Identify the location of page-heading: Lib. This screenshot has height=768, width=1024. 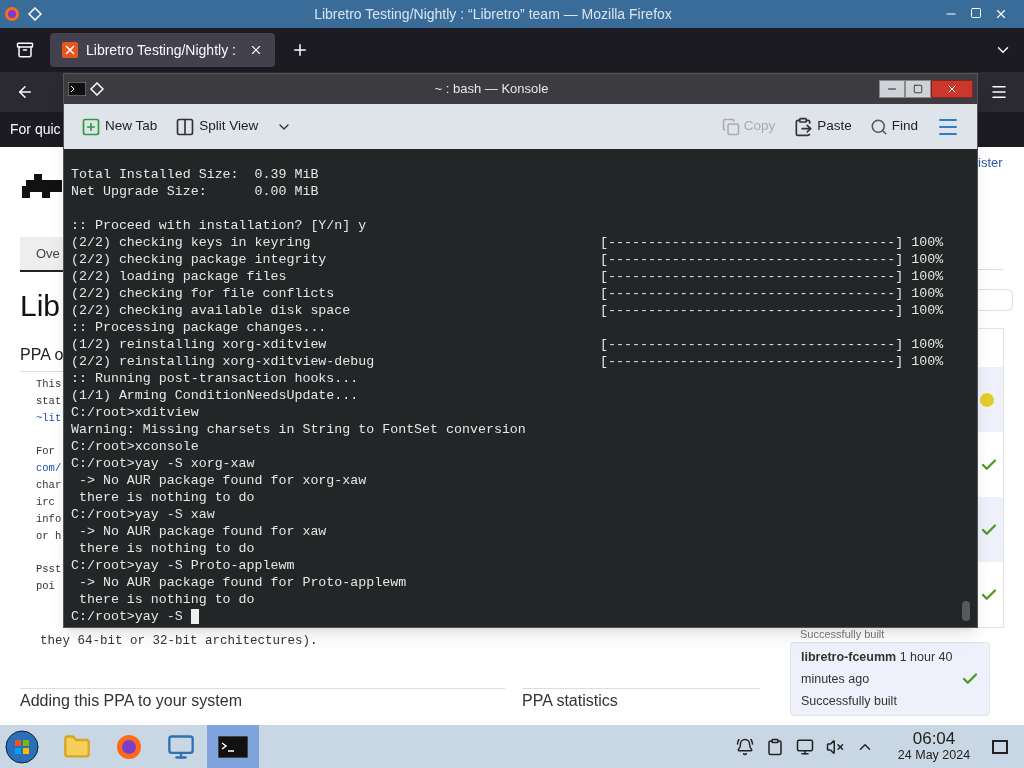
(41, 306).